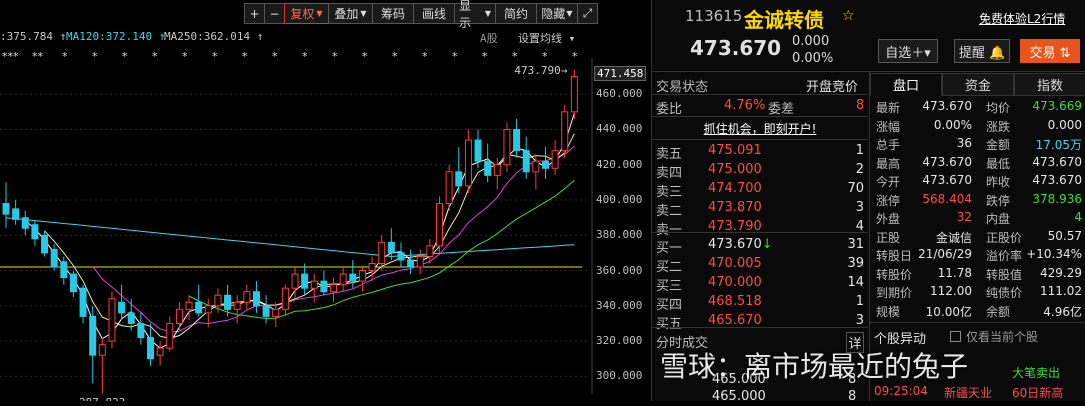  What do you see at coordinates (735, 263) in the screenshot?
I see `level-price: 470.005` at bounding box center [735, 263].